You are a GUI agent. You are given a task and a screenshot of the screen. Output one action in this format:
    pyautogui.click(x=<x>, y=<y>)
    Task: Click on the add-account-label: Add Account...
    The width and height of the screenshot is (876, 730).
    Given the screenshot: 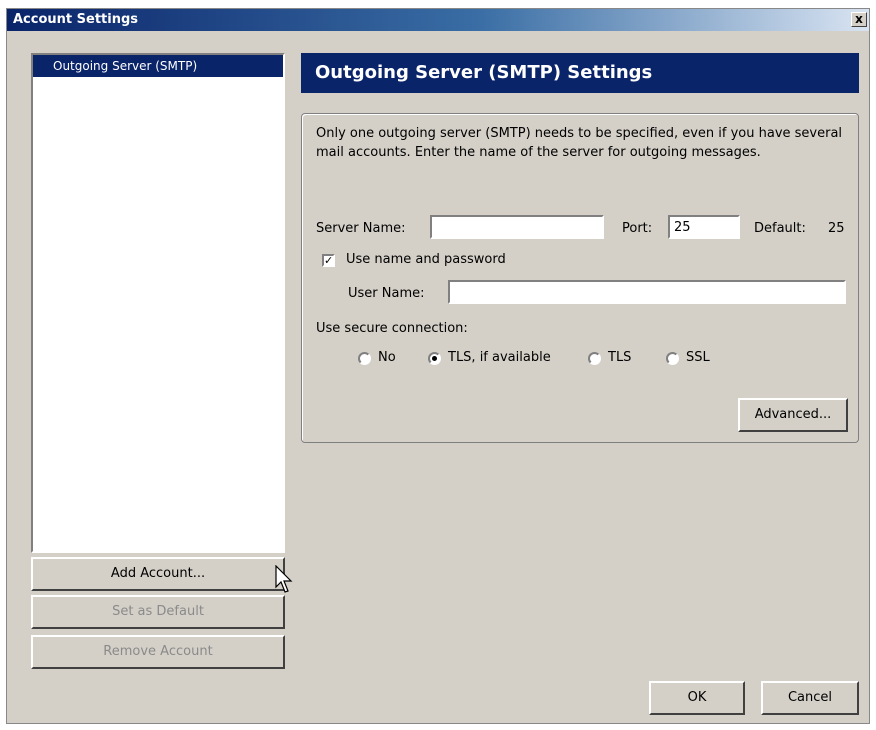 What is the action you would take?
    pyautogui.click(x=158, y=573)
    